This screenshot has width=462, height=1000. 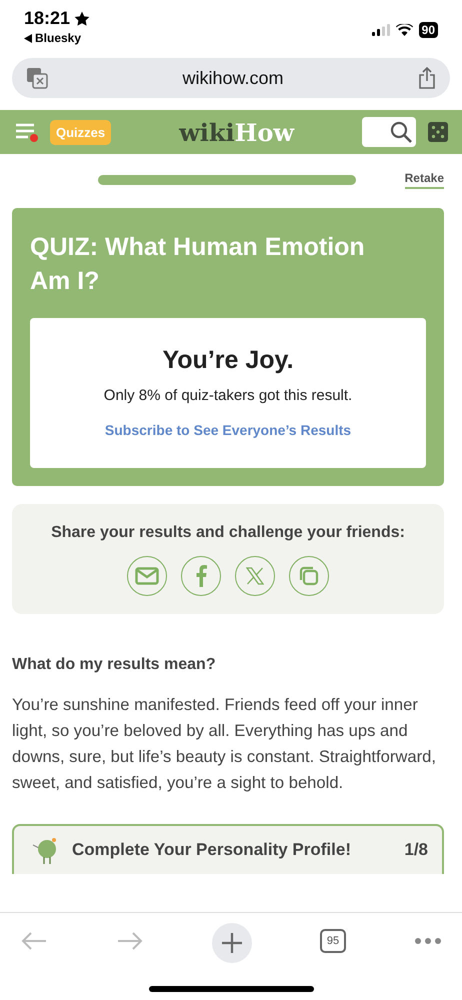 What do you see at coordinates (47, 18) in the screenshot?
I see `status-time: 18:21` at bounding box center [47, 18].